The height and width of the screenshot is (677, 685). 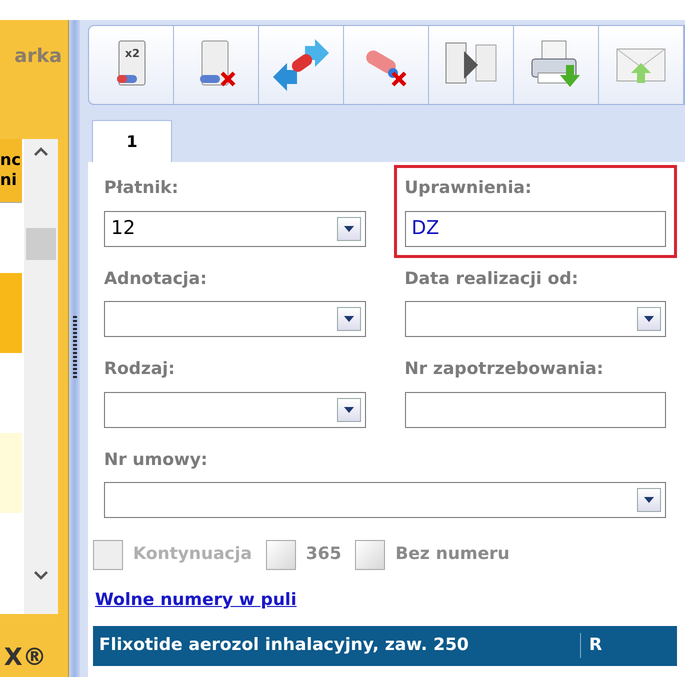 What do you see at coordinates (11, 160) in the screenshot?
I see `header-text: nc` at bounding box center [11, 160].